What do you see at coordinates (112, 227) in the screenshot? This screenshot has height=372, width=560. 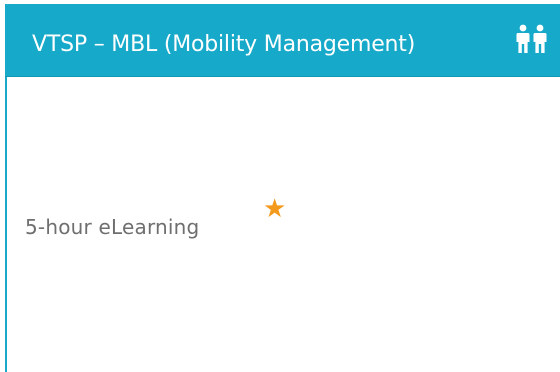 I see `course-format: 5-hour eLearning` at bounding box center [112, 227].